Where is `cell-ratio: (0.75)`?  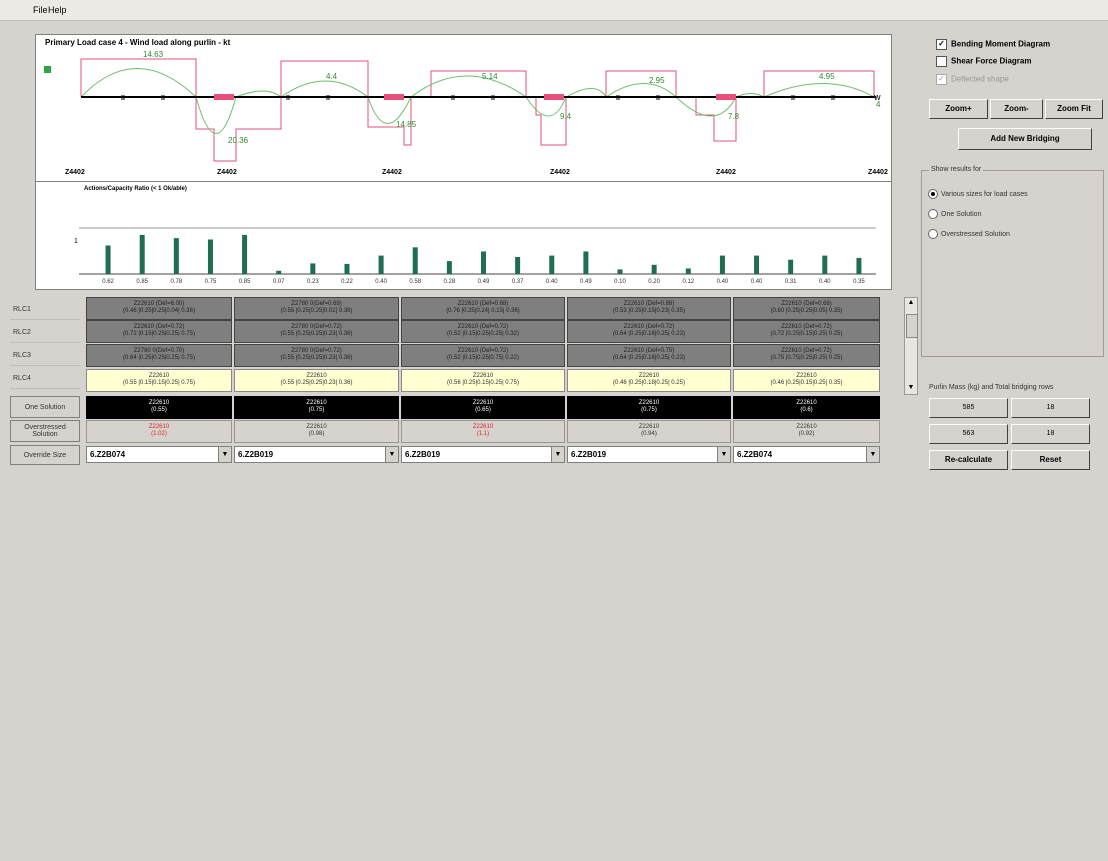
cell-ratio: (0.75) is located at coordinates (316, 410).